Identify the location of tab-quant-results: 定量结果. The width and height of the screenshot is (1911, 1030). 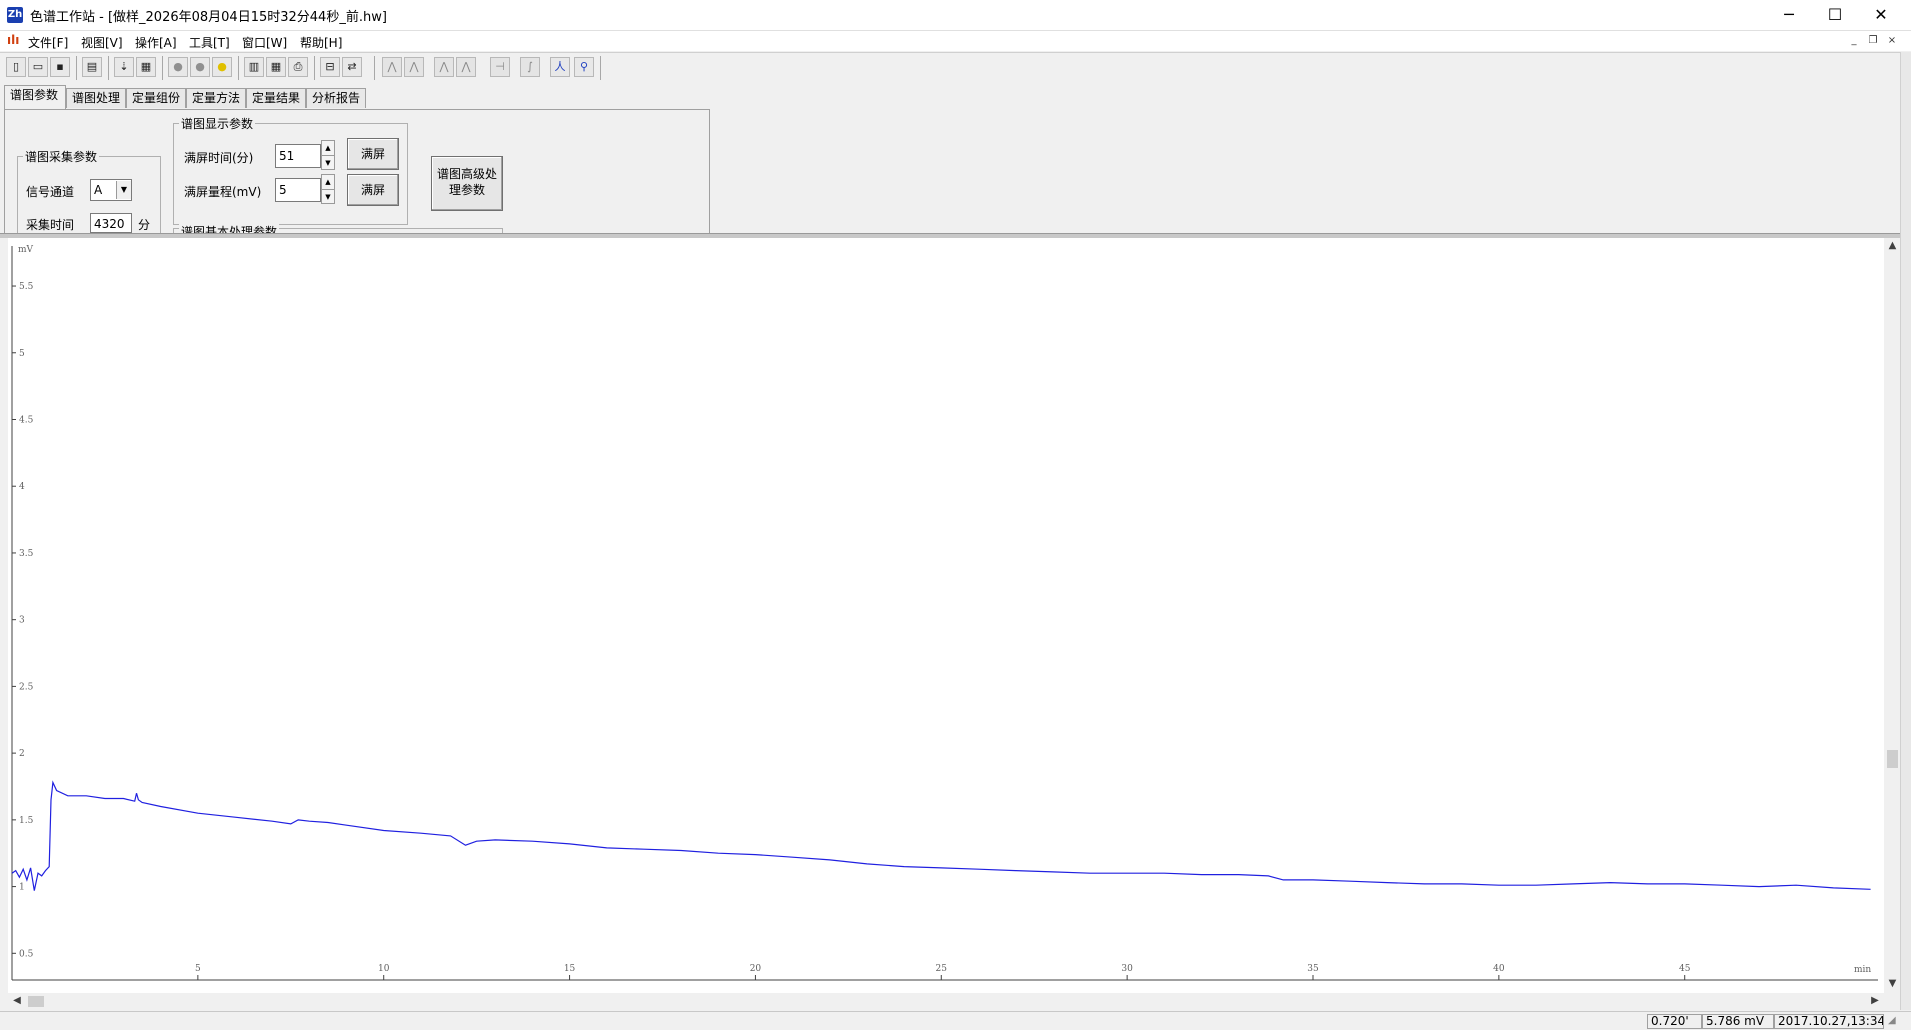
(276, 98).